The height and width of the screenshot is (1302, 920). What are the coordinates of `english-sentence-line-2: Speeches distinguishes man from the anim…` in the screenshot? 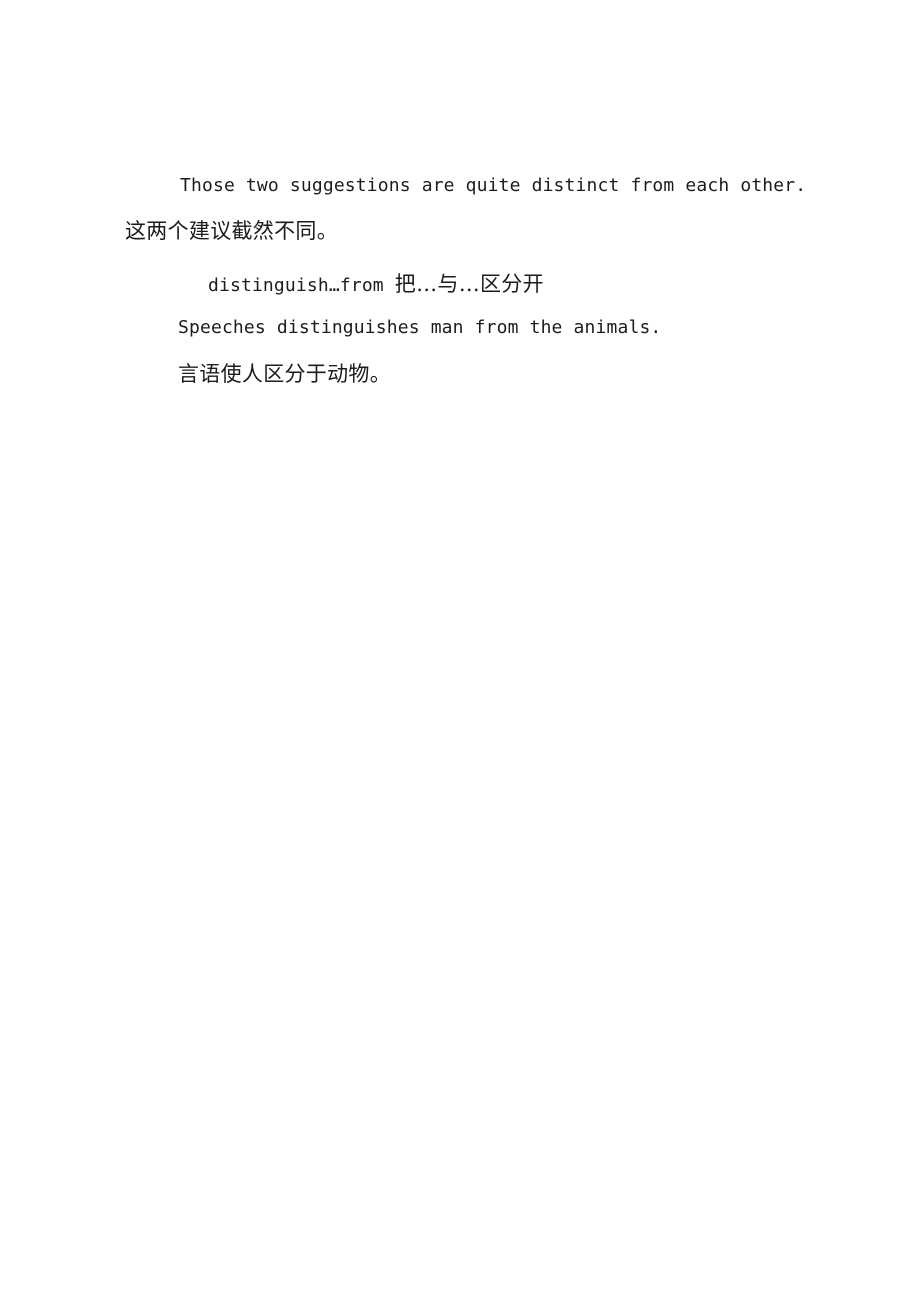 It's located at (420, 327).